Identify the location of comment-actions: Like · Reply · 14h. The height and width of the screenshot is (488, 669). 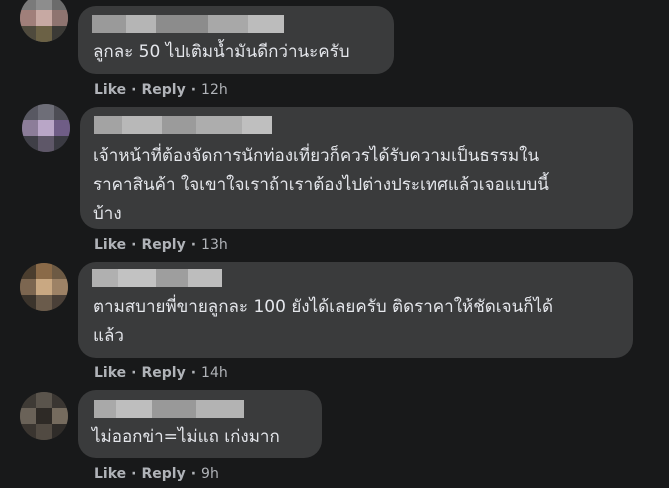
(161, 373).